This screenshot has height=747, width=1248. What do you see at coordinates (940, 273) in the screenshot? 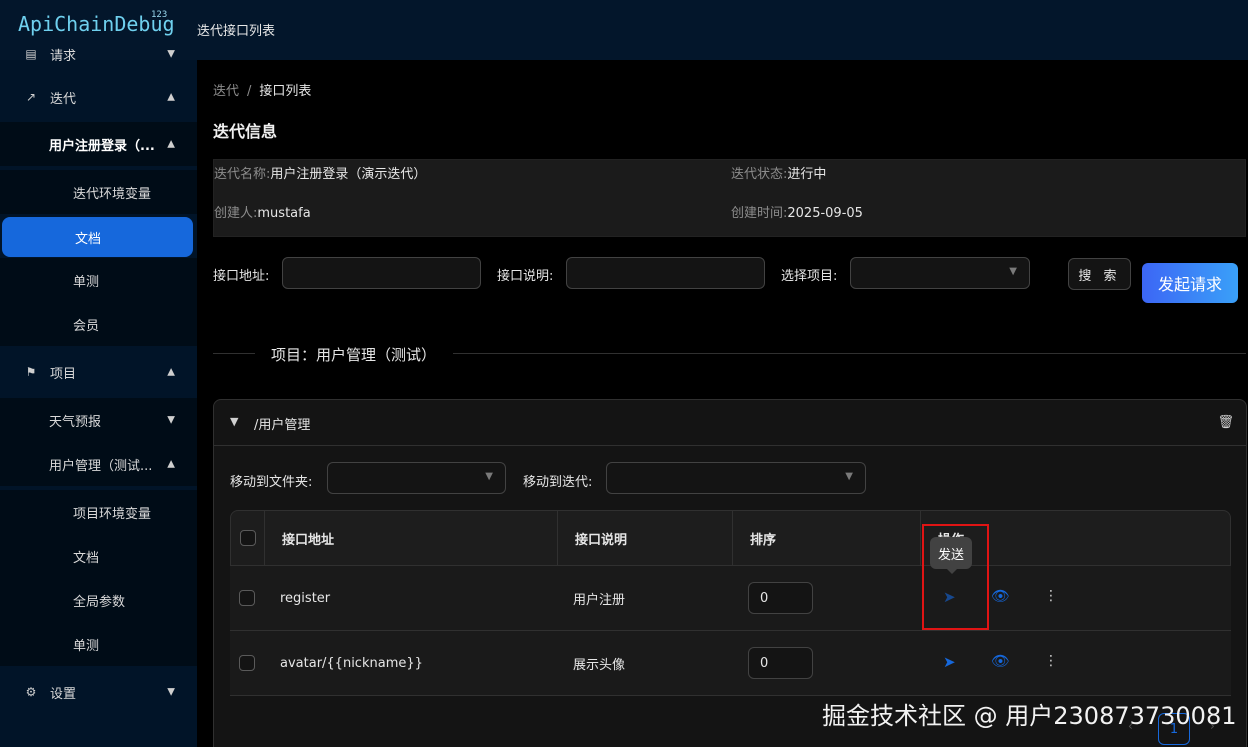
I see `project-select: ▼` at bounding box center [940, 273].